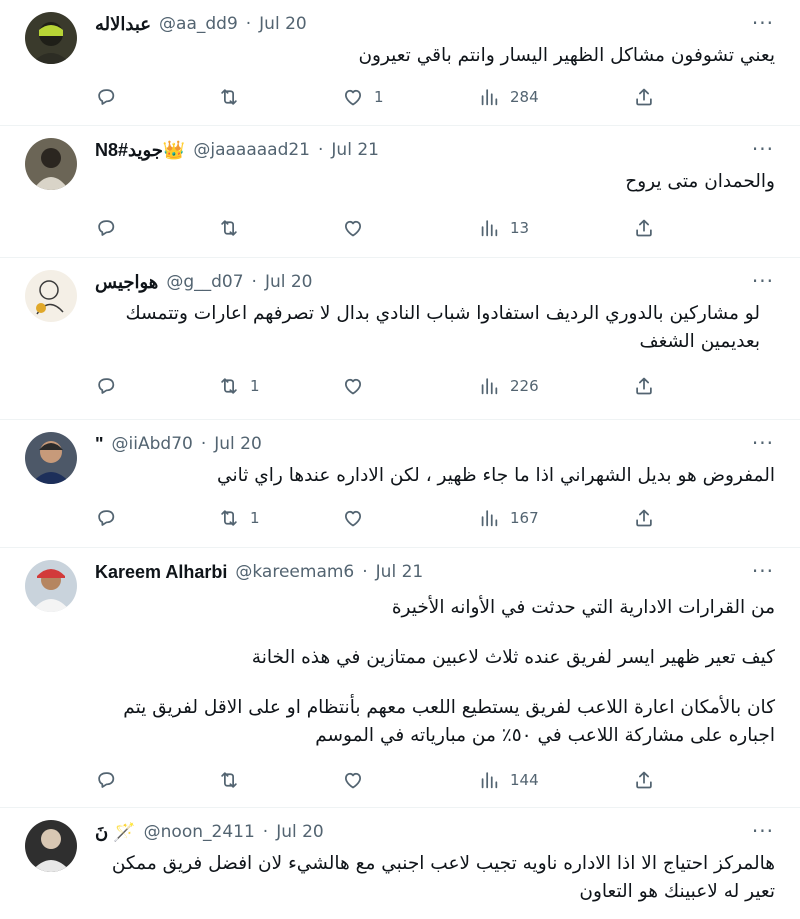 The width and height of the screenshot is (800, 919). I want to click on tweet-header: " @iiAbd70 · Jul 20, so click(178, 444).